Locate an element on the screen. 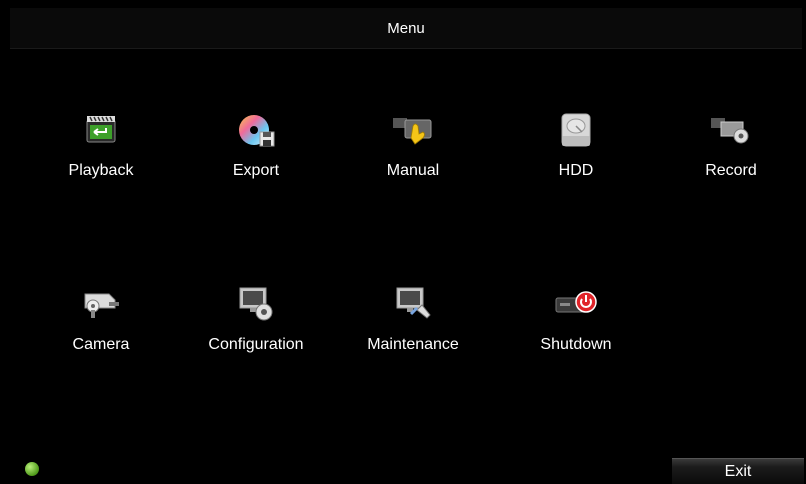 This screenshot has width=806, height=484. exit-button: Exit is located at coordinates (738, 471).